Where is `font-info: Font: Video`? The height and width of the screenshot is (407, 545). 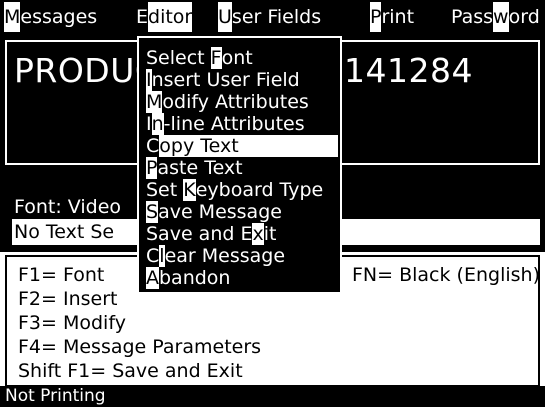 font-info: Font: Video is located at coordinates (68, 207).